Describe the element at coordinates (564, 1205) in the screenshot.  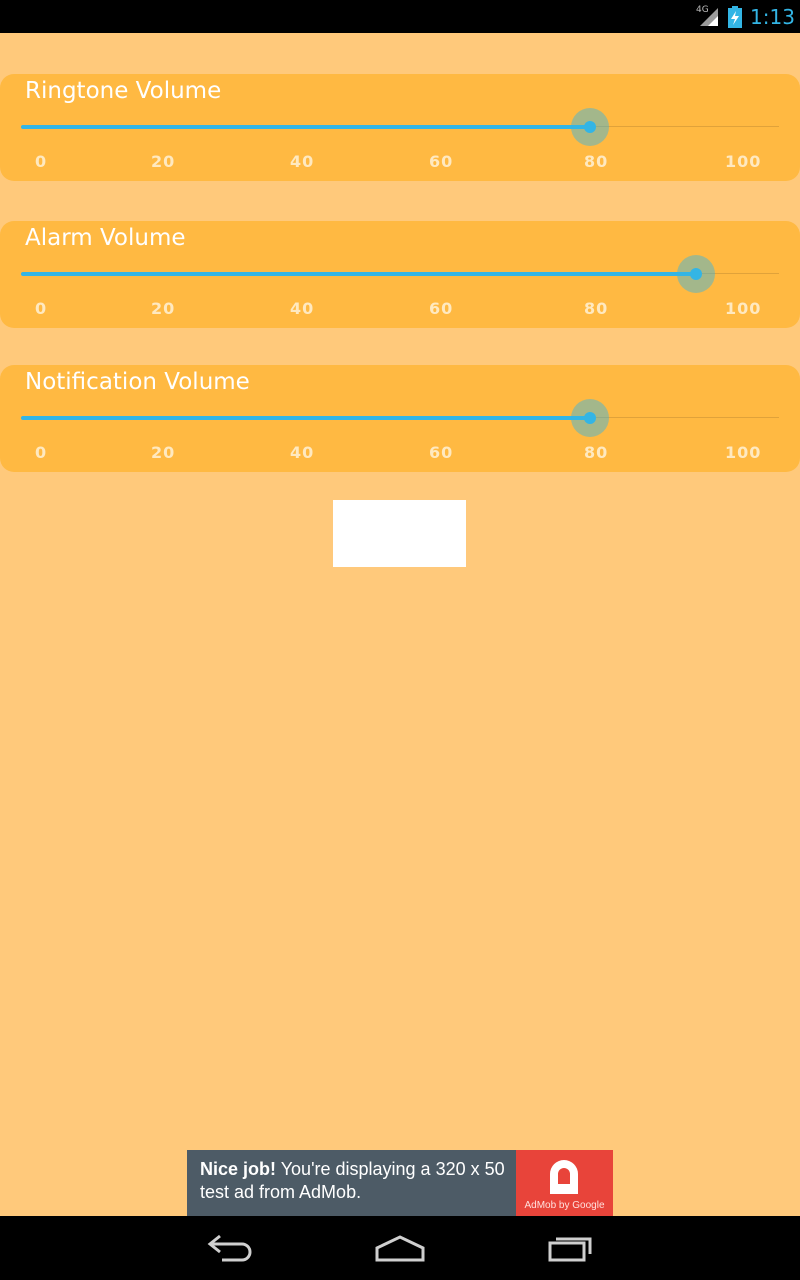
I see `admob-logo-text: AdMob by Google` at that location.